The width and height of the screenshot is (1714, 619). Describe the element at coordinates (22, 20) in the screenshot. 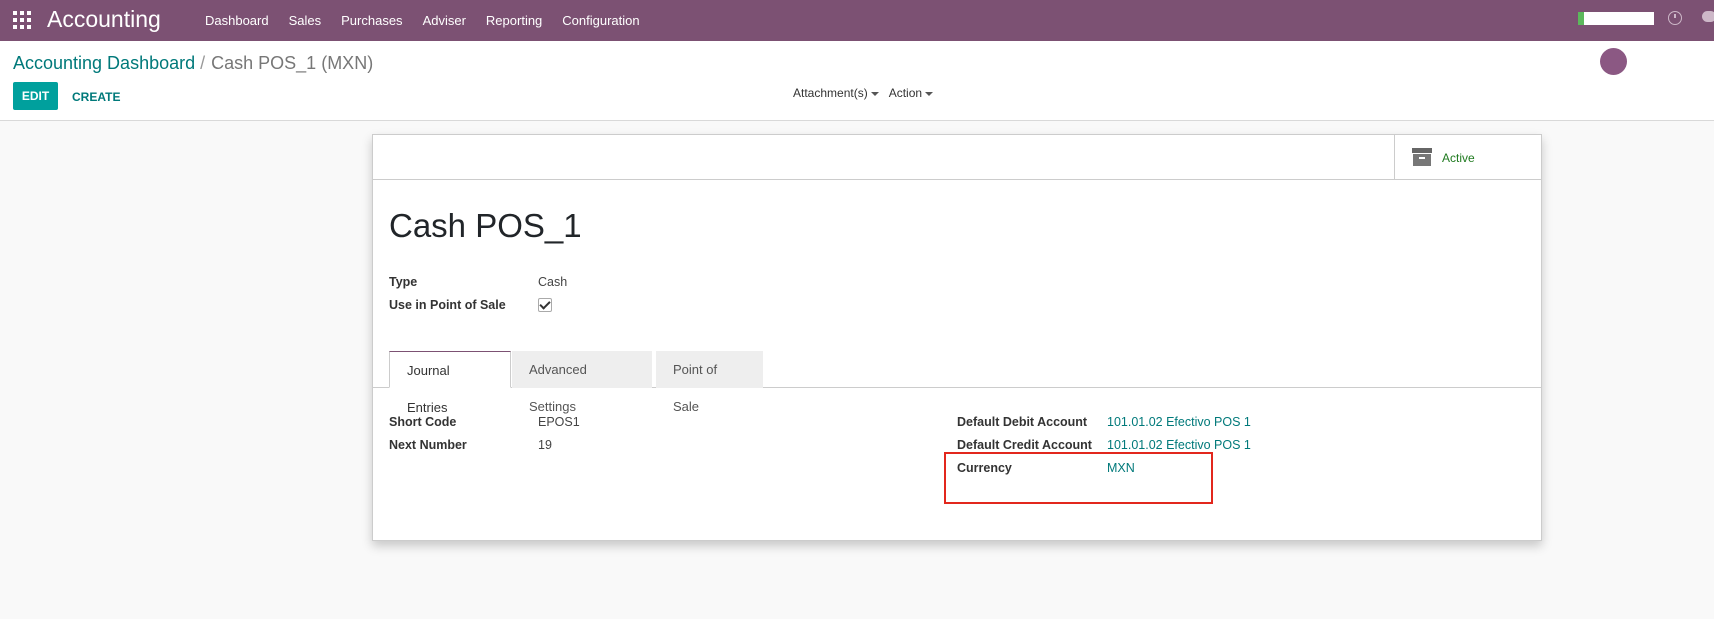

I see `apps-grid-icon` at that location.